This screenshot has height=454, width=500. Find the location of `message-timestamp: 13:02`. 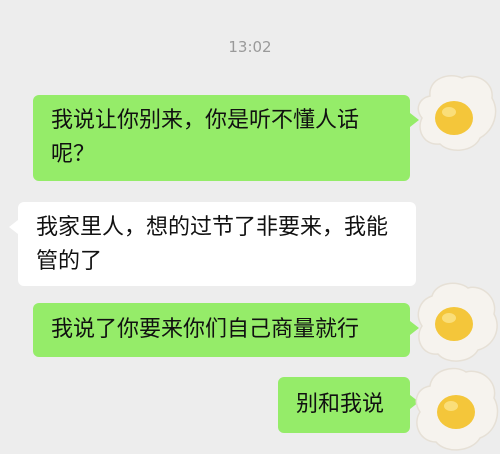

message-timestamp: 13:02 is located at coordinates (250, 47).